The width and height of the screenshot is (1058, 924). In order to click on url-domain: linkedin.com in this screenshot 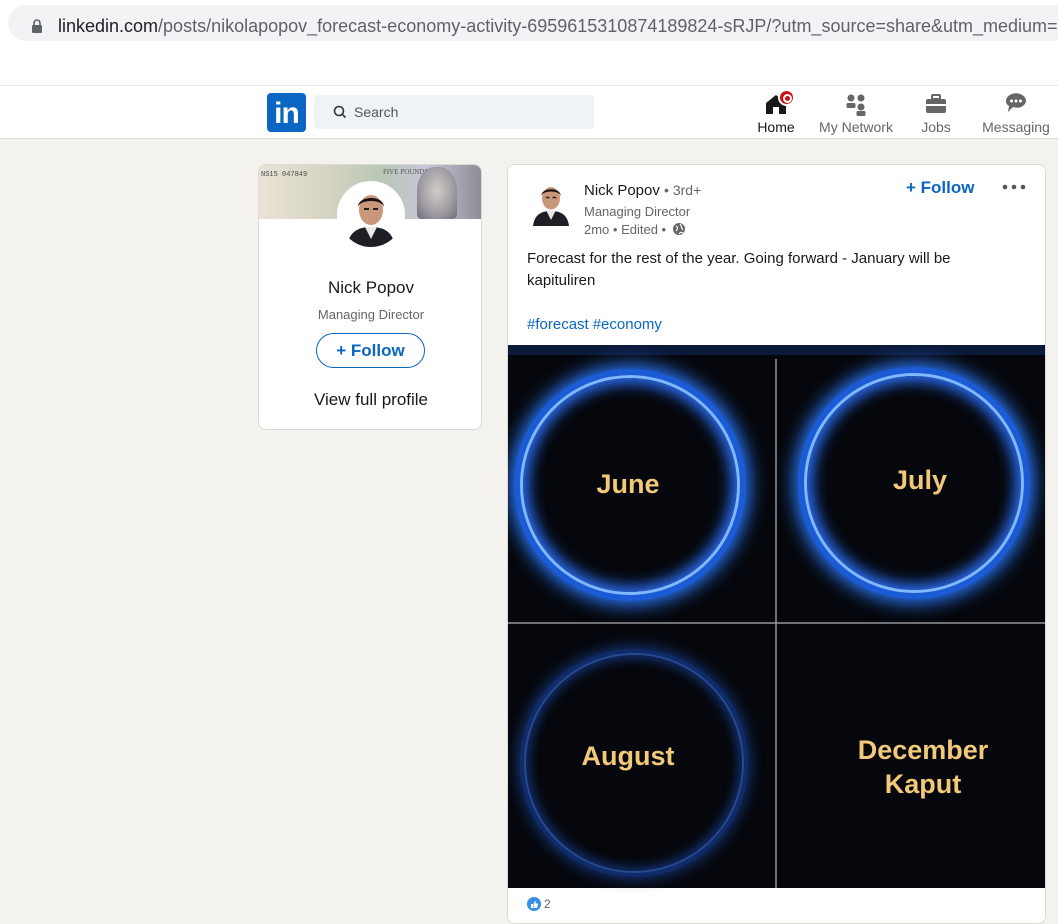, I will do `click(108, 26)`.